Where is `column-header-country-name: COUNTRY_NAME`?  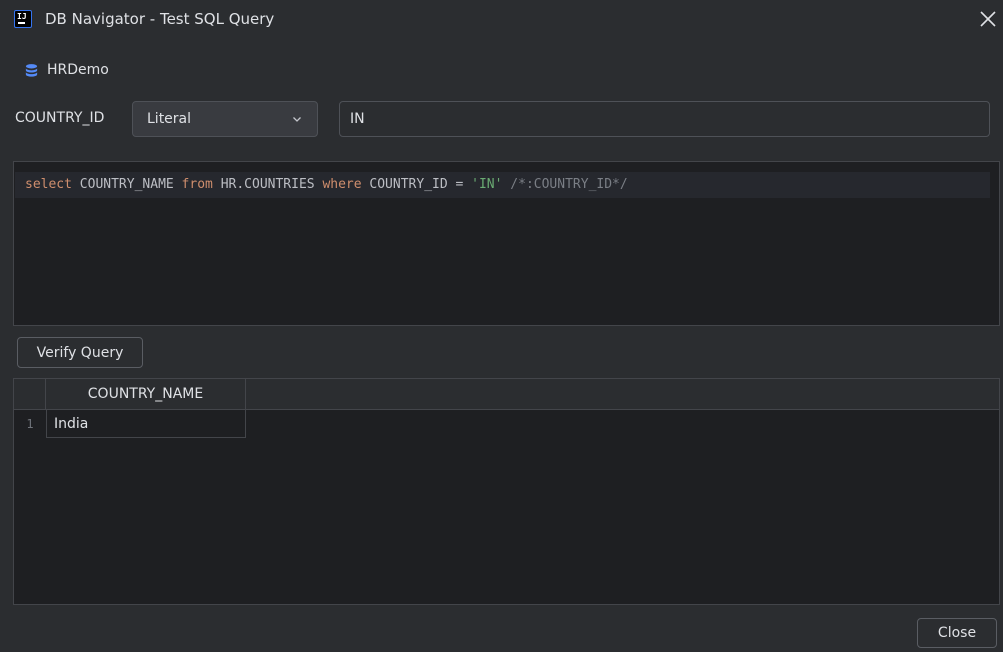 column-header-country-name: COUNTRY_NAME is located at coordinates (146, 394).